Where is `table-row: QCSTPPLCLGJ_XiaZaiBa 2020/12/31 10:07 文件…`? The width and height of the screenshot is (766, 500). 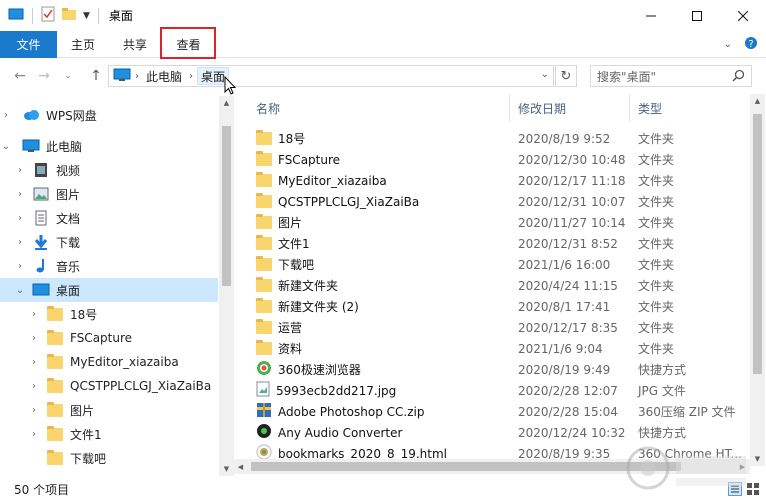 table-row: QCSTPPLCLGJ_XiaZaiBa 2020/12/31 10:07 文件… is located at coordinates (498, 201).